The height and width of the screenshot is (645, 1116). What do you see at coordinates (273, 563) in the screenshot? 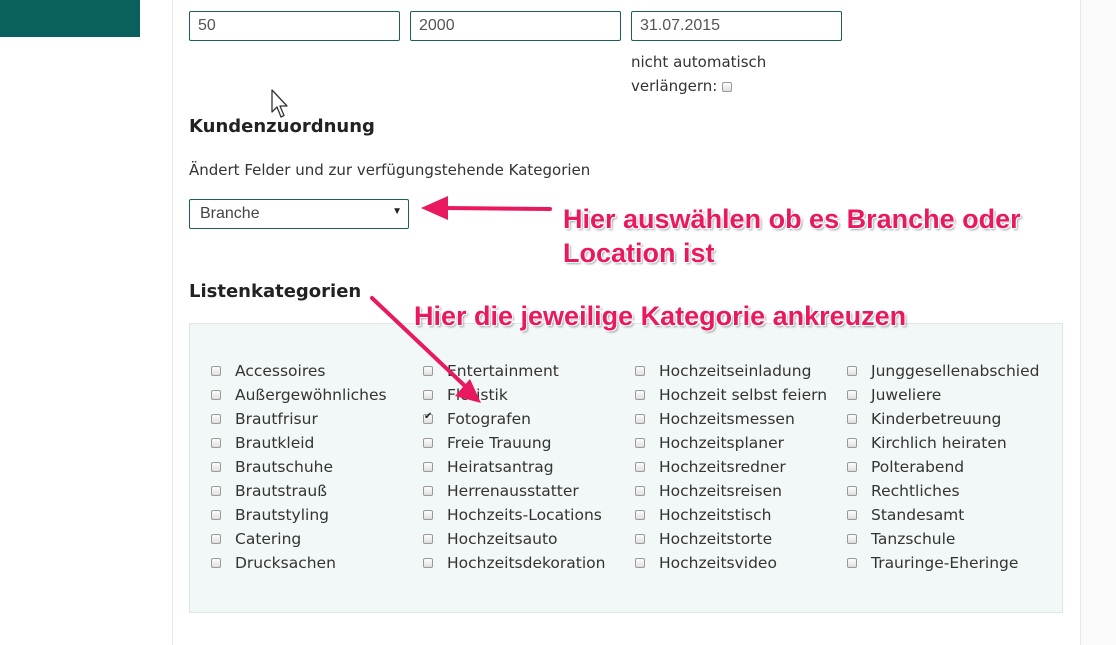
I see `category-option: Drucksachen` at bounding box center [273, 563].